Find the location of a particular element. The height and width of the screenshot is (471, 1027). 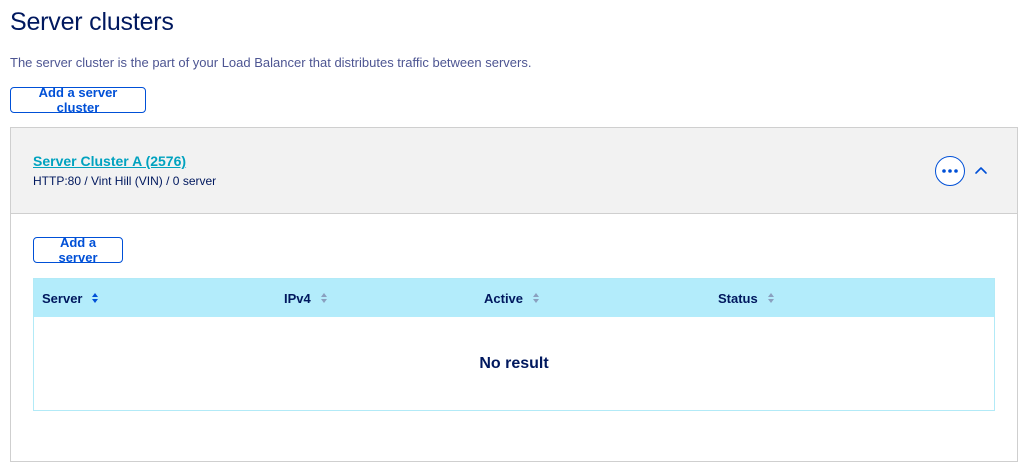

column-label: IPv4 is located at coordinates (297, 298).